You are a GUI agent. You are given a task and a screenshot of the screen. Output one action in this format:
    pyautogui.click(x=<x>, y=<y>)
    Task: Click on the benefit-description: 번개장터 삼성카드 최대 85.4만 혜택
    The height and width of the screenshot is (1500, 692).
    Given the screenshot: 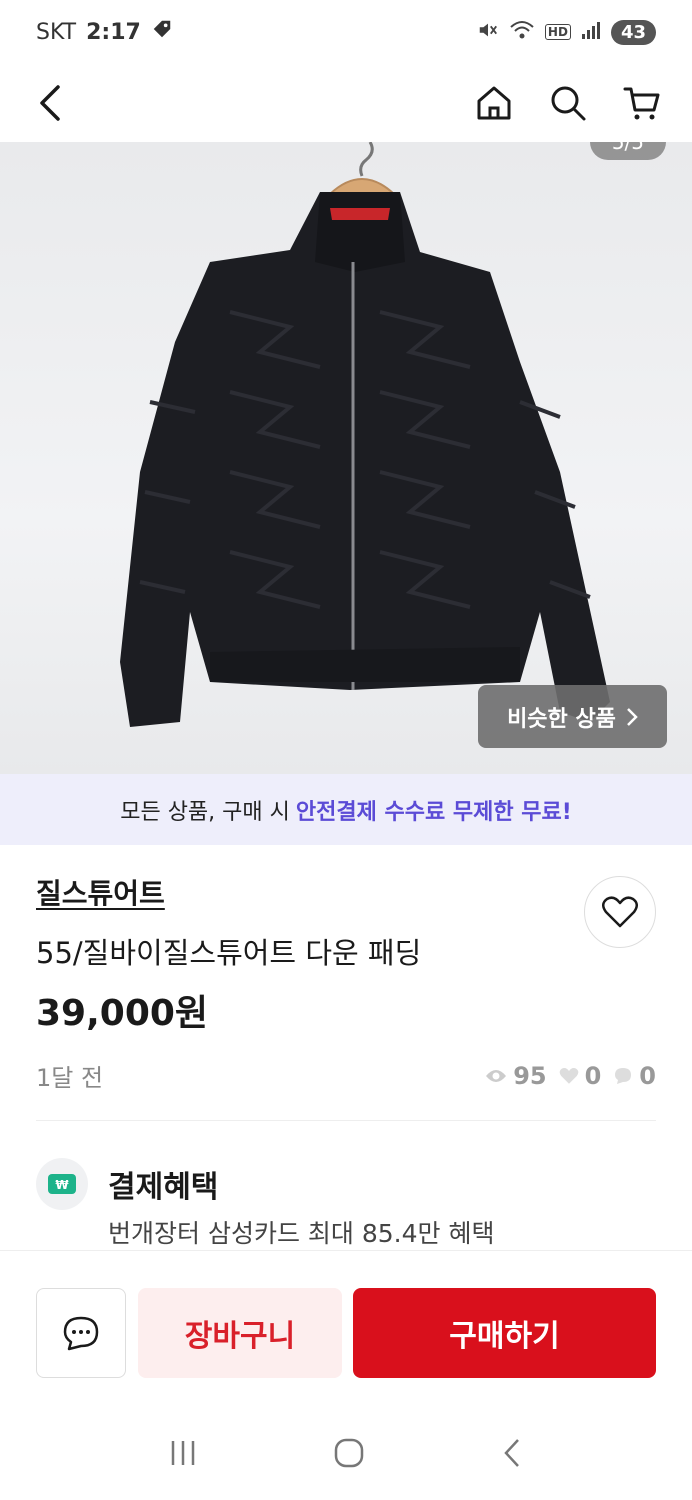 What is the action you would take?
    pyautogui.click(x=301, y=1233)
    